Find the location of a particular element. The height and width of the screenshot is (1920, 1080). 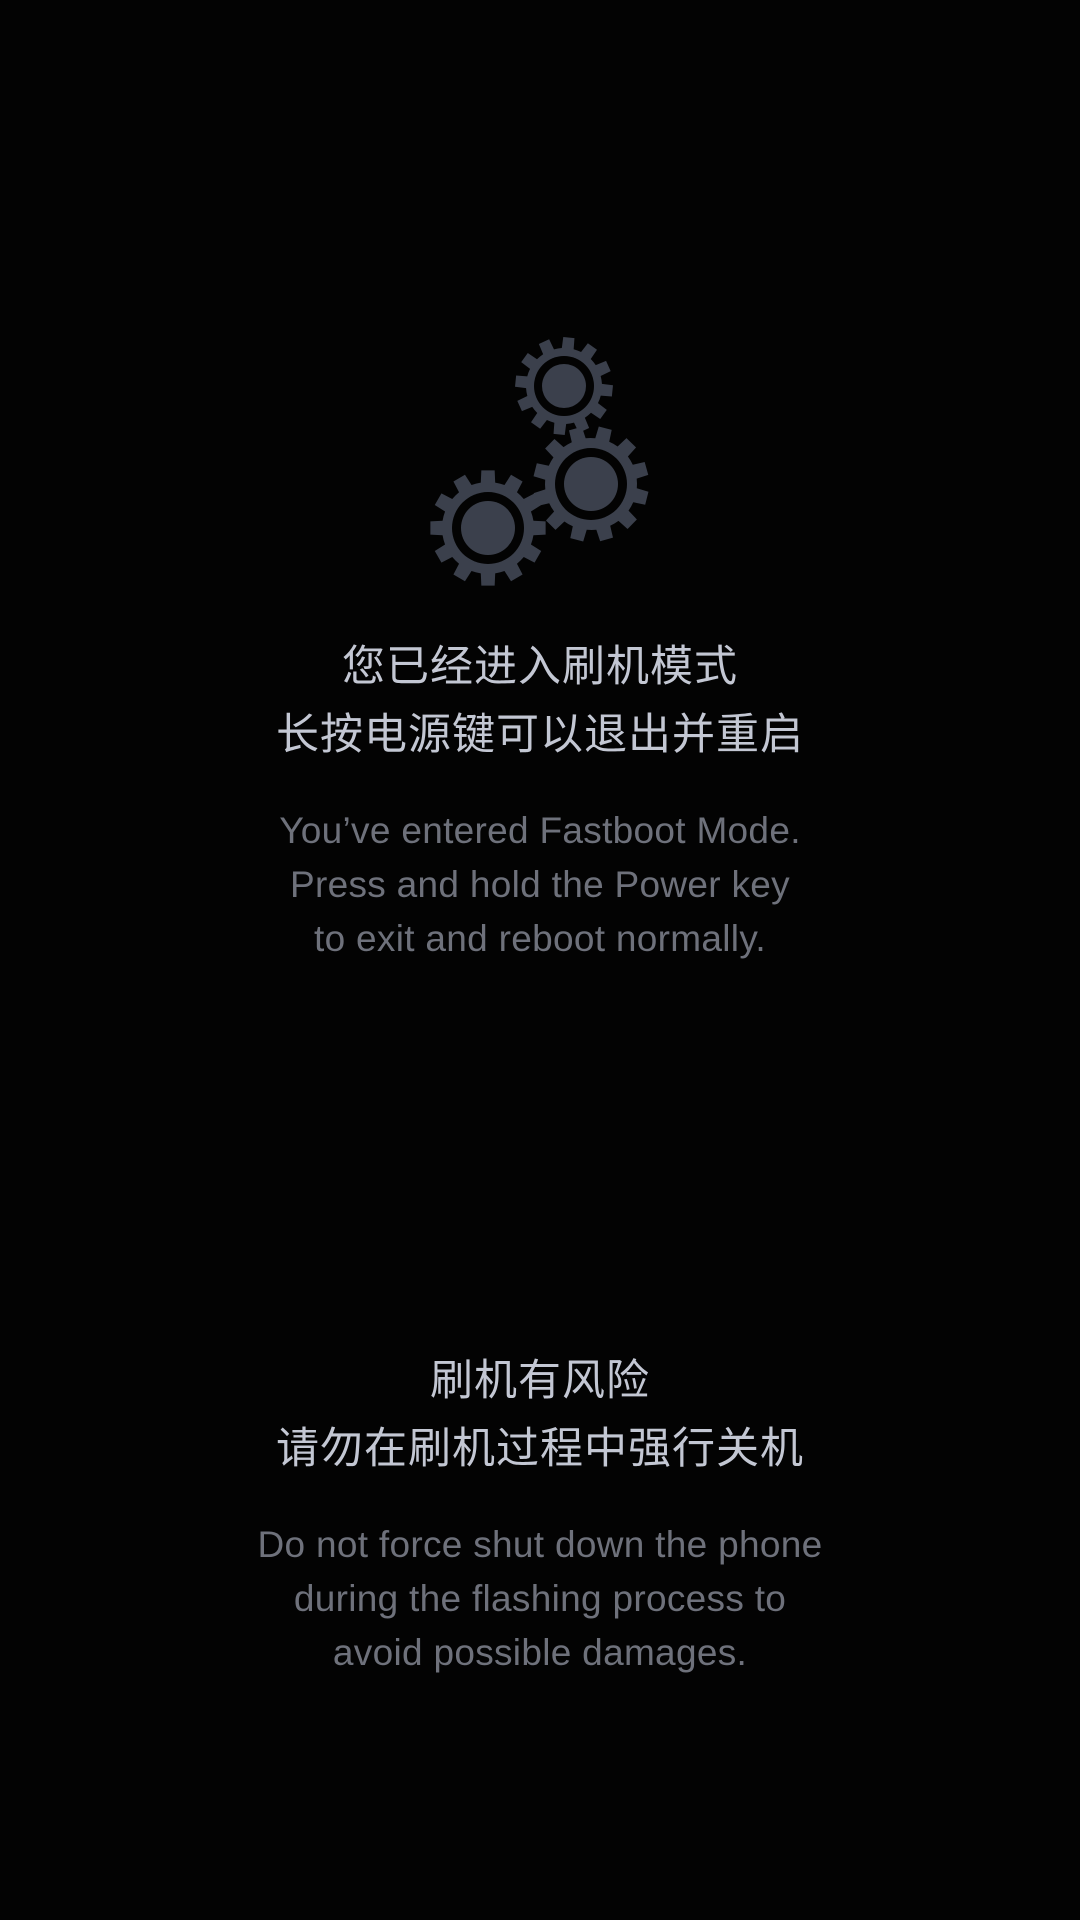

risk-line-2-en: during the flashing process to is located at coordinates (540, 1598).